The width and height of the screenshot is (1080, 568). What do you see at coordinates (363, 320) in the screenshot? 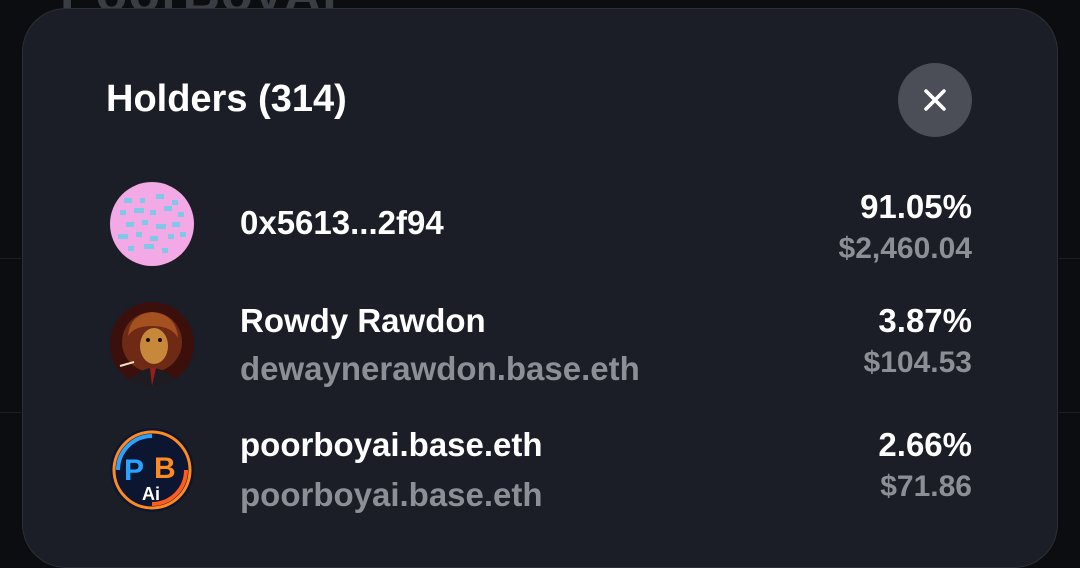
I see `holder-name: Rowdy Rawdon` at bounding box center [363, 320].